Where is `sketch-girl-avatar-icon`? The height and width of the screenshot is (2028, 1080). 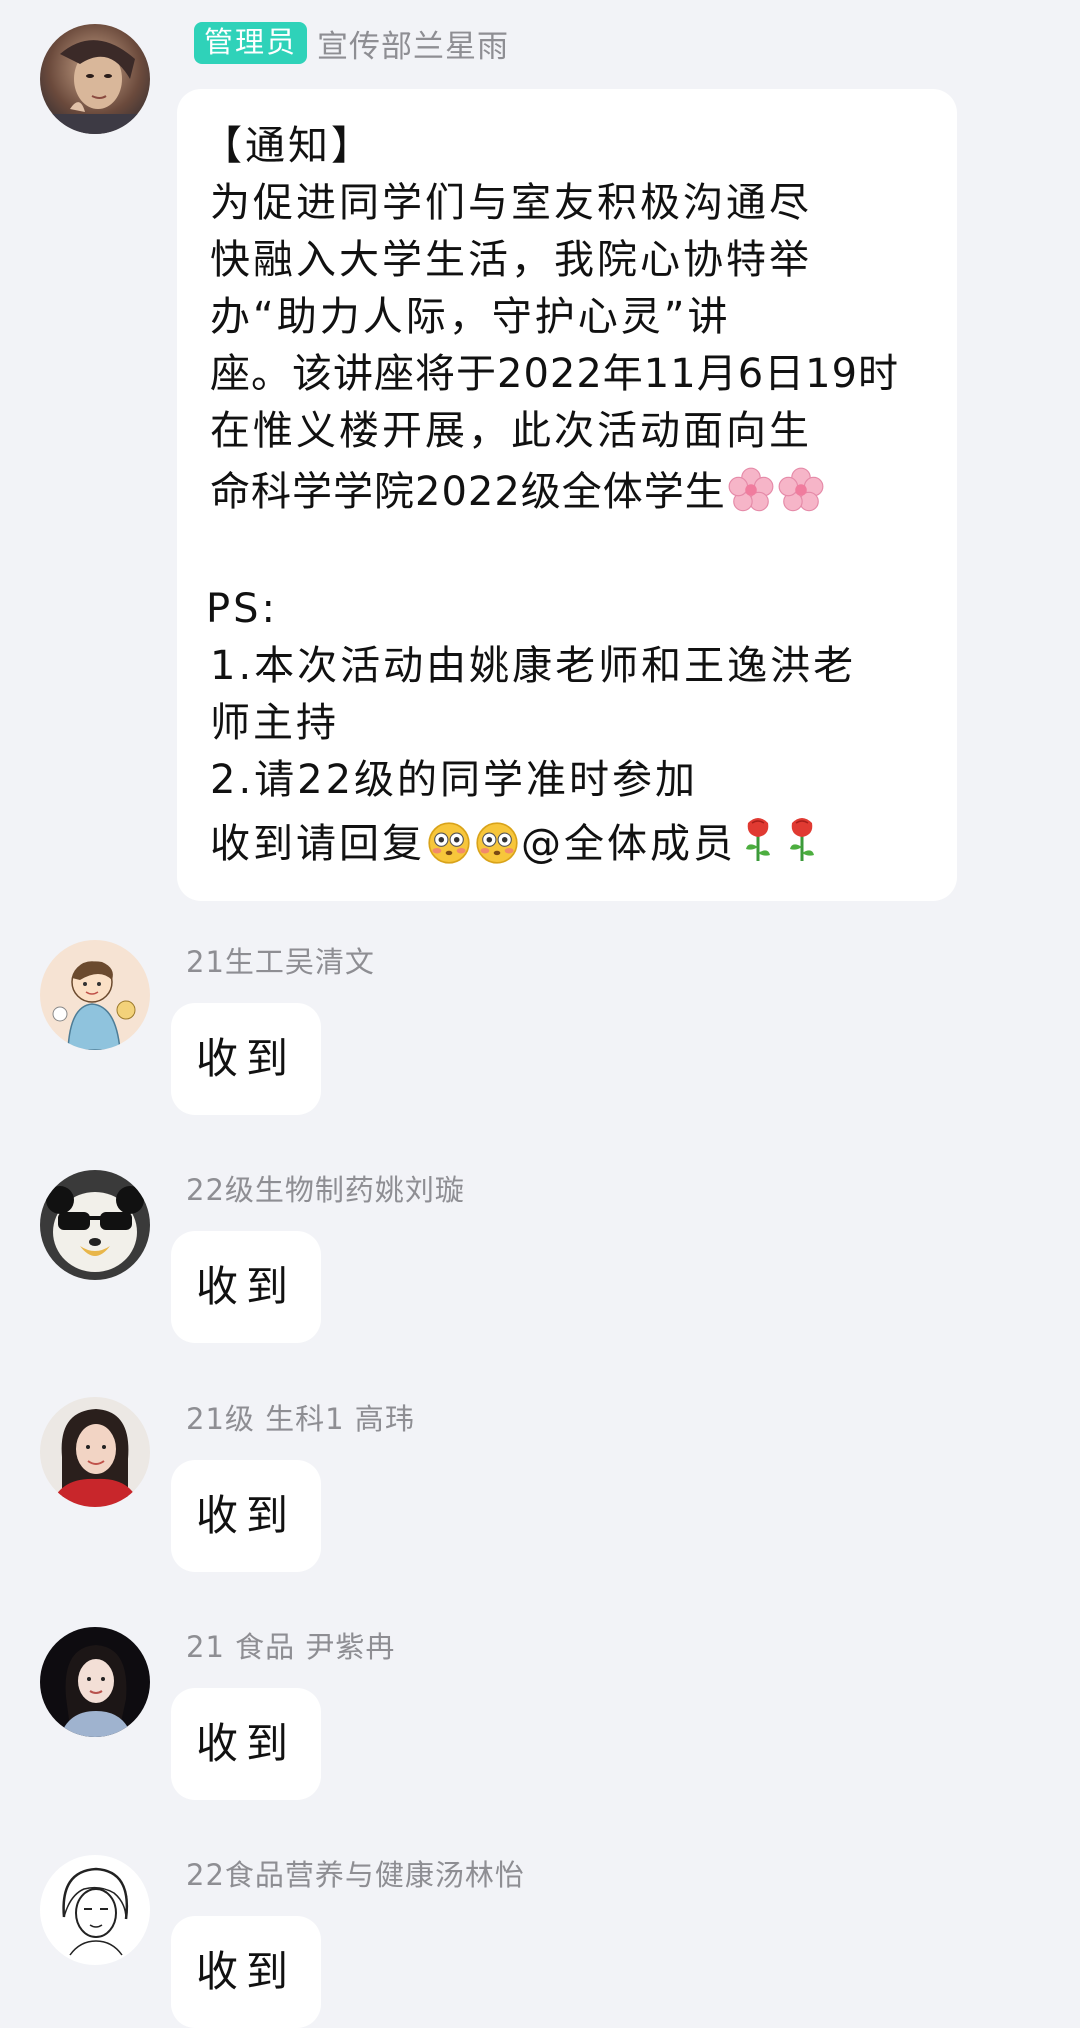 sketch-girl-avatar-icon is located at coordinates (95, 1910).